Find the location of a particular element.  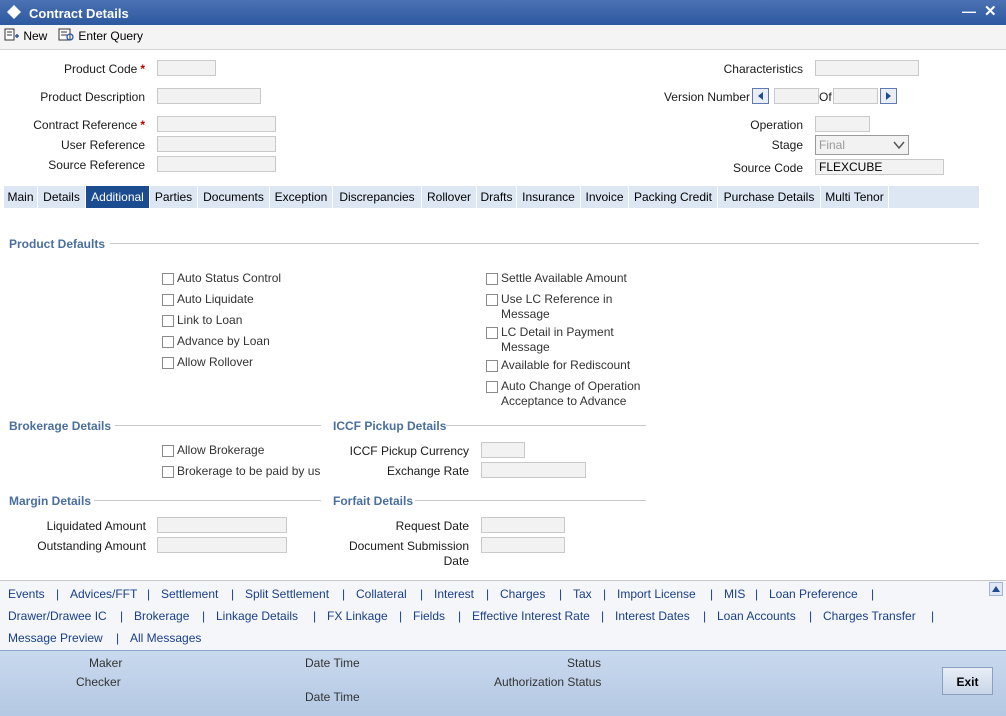

source-code-field: FLEXCUBE is located at coordinates (879, 167).